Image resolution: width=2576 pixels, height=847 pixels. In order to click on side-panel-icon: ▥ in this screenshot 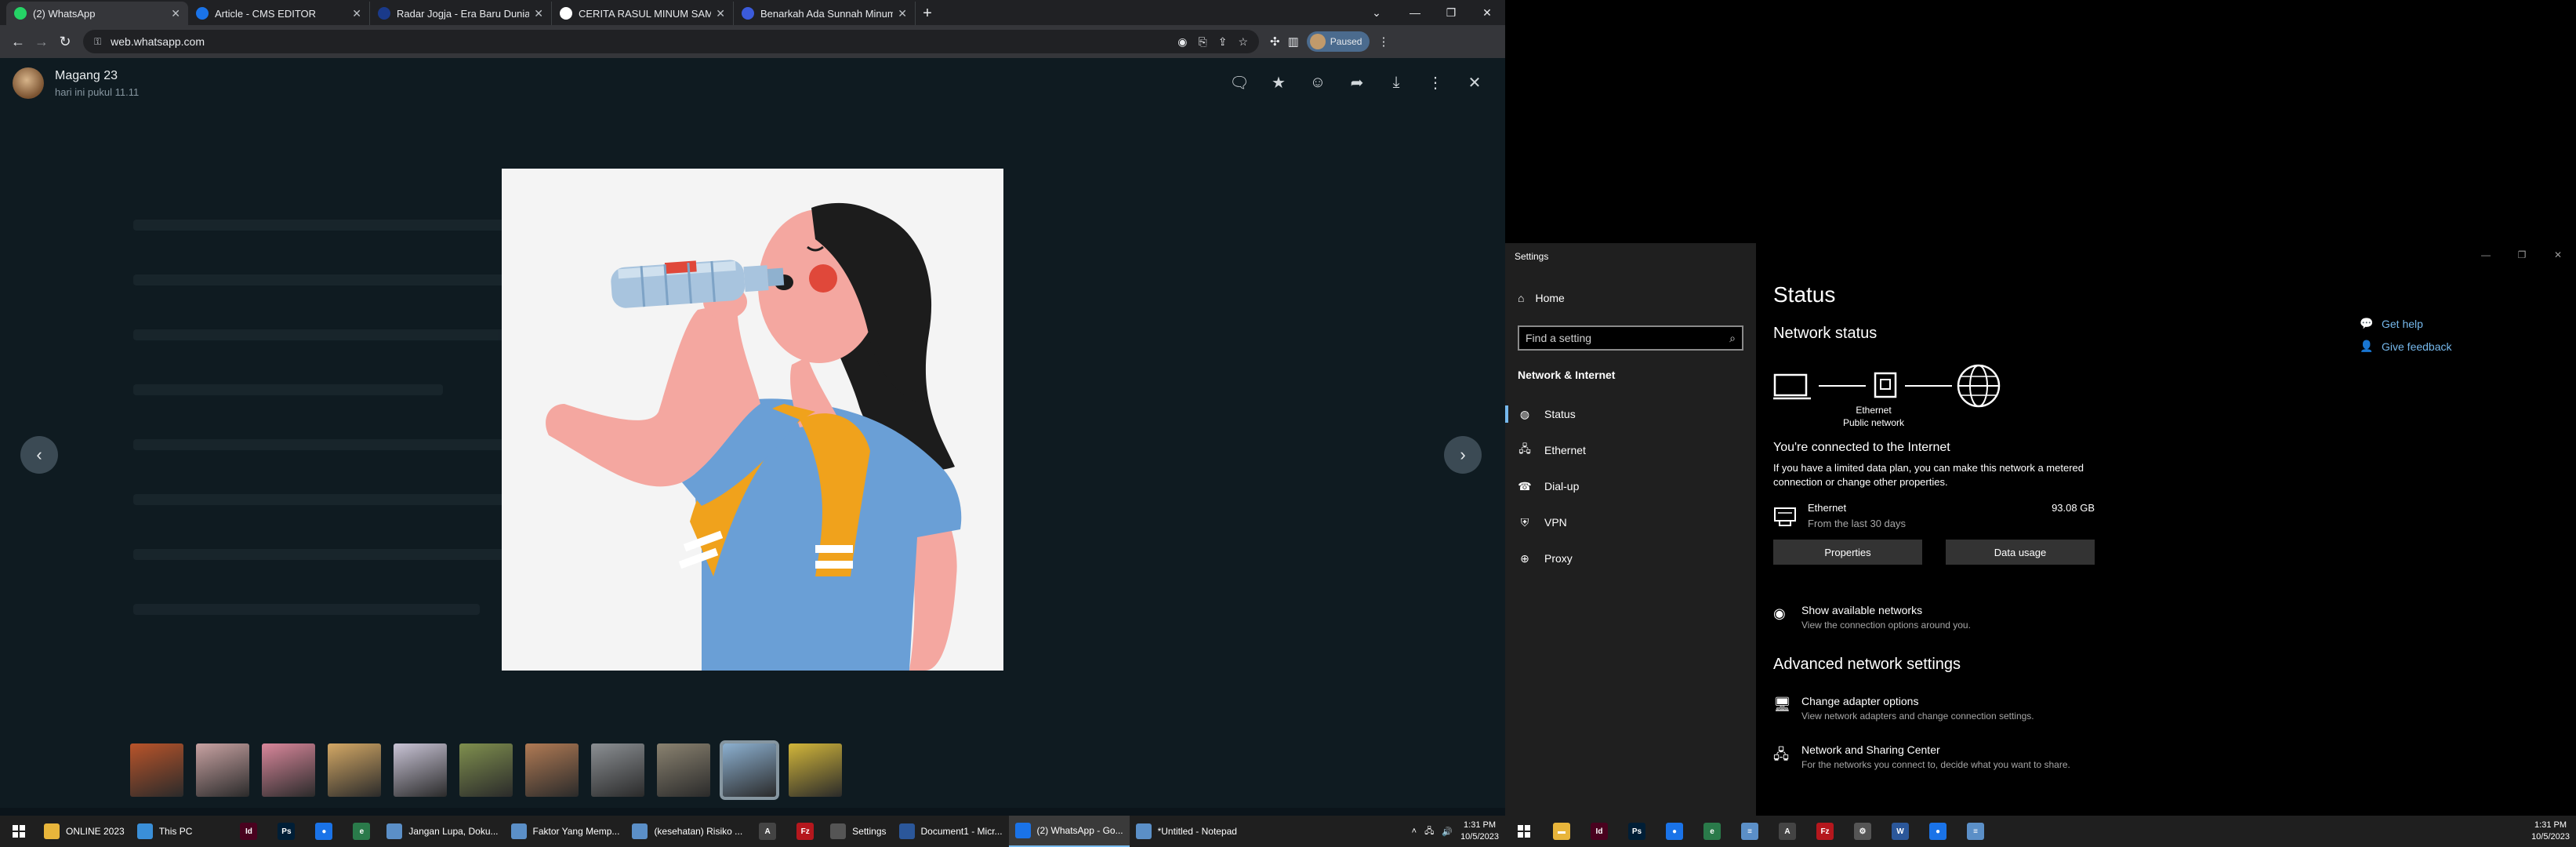, I will do `click(1293, 42)`.